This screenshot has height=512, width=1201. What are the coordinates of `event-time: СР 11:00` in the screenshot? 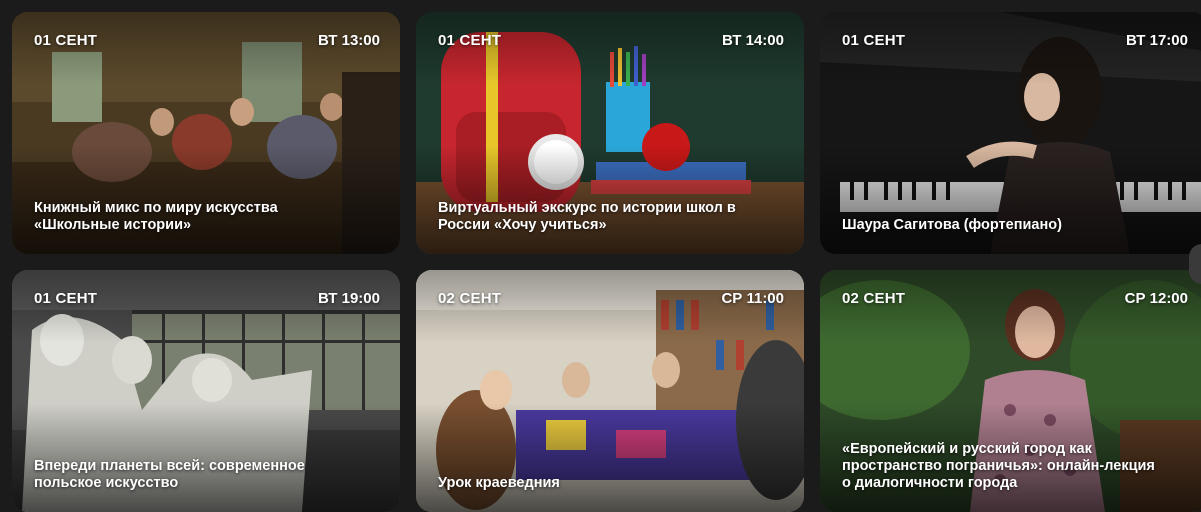 It's located at (752, 298).